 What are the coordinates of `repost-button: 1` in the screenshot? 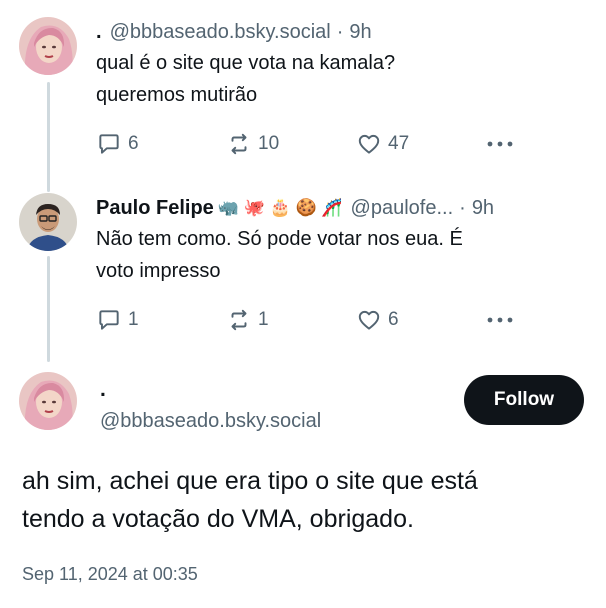 It's located at (291, 320).